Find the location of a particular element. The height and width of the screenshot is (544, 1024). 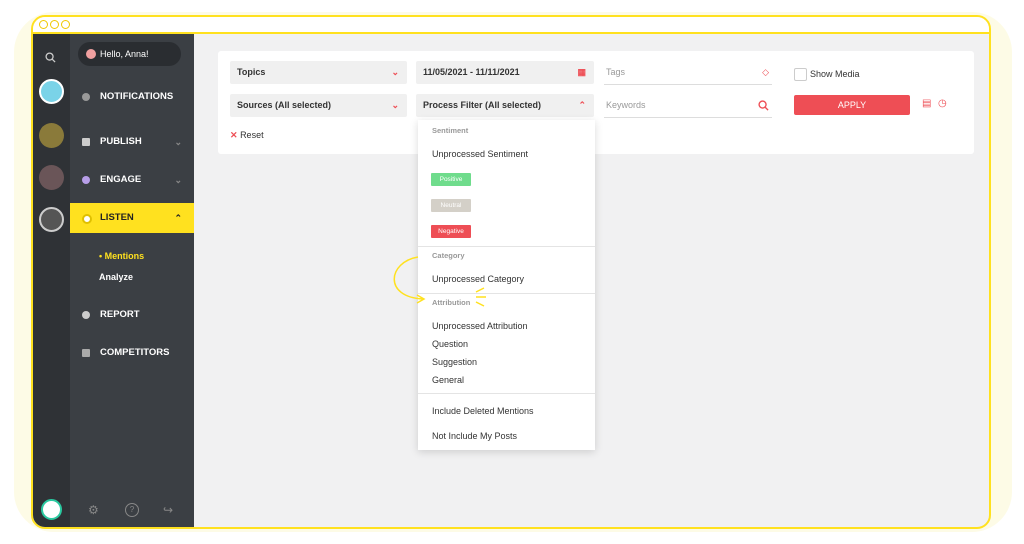

show-media-label: Show Media is located at coordinates (835, 74).